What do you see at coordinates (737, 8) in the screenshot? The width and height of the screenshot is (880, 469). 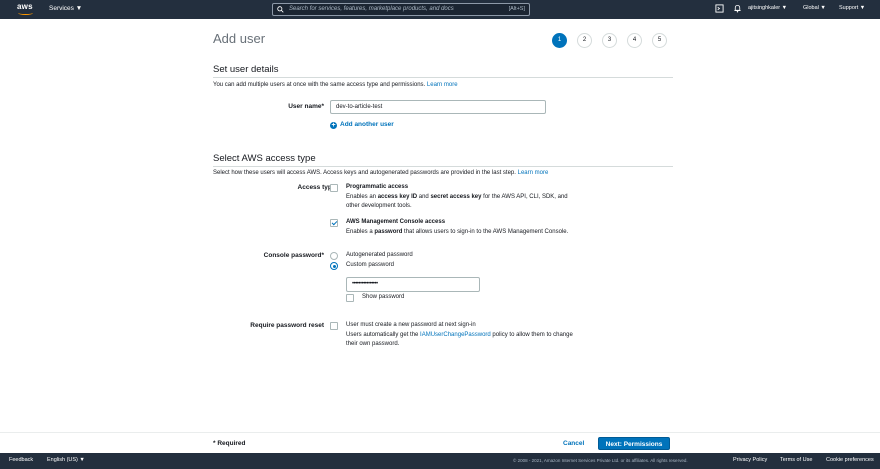 I see `bell-icon` at bounding box center [737, 8].